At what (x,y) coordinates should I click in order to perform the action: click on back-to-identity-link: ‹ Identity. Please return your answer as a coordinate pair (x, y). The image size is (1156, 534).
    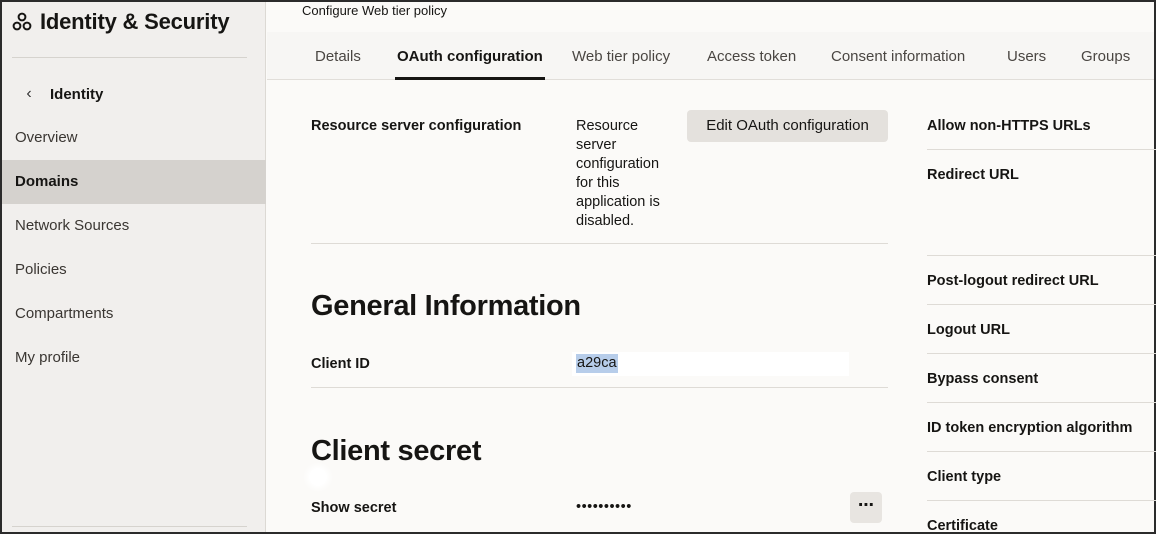
    Looking at the image, I should click on (62, 94).